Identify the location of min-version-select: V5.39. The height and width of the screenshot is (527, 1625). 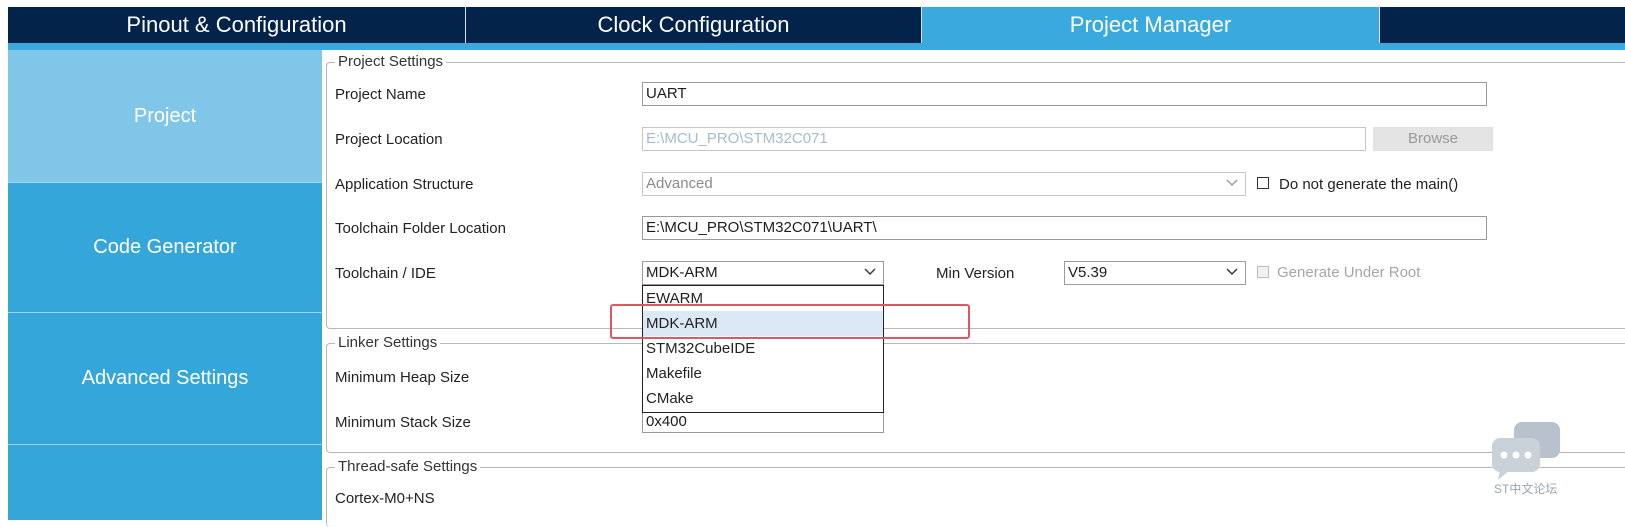
(1155, 273).